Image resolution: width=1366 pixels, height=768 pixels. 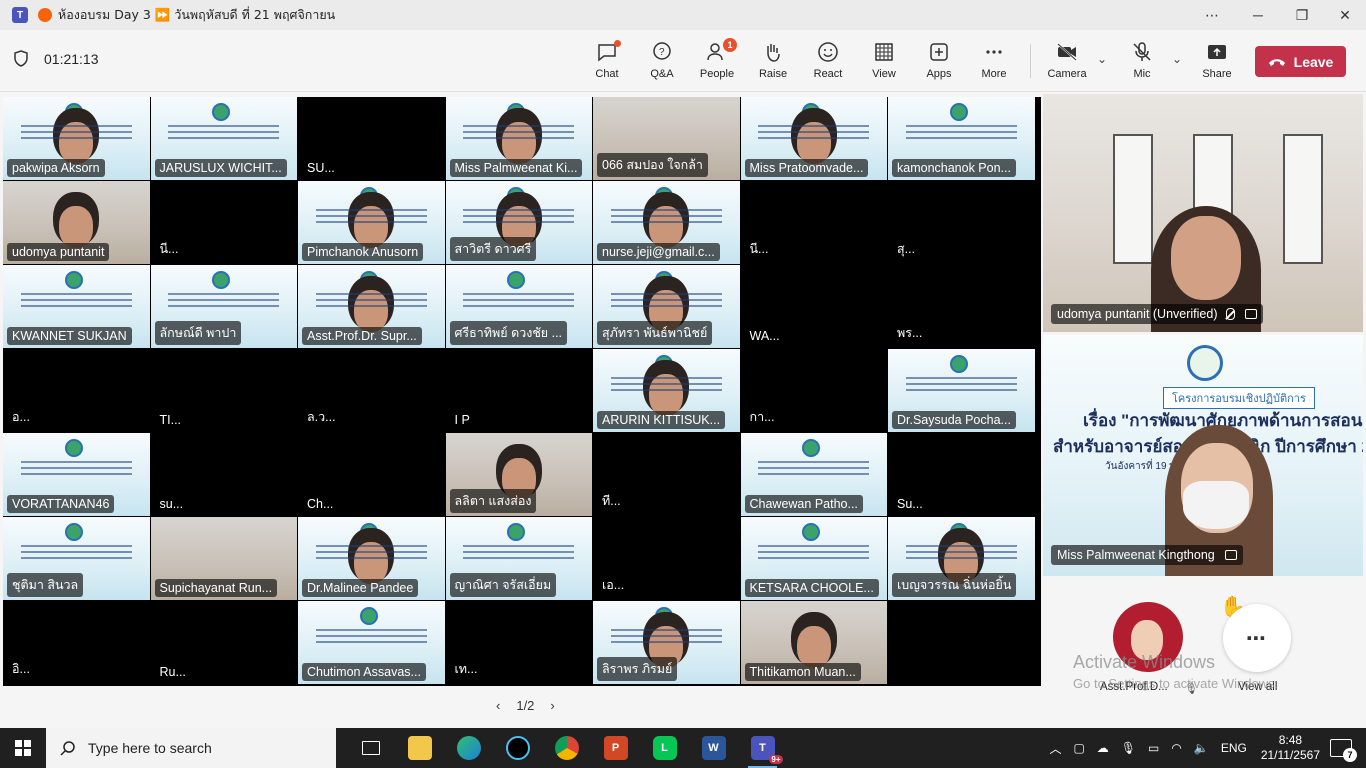 I want to click on participant-tile: KWANNET SUKJAN, so click(x=76, y=306).